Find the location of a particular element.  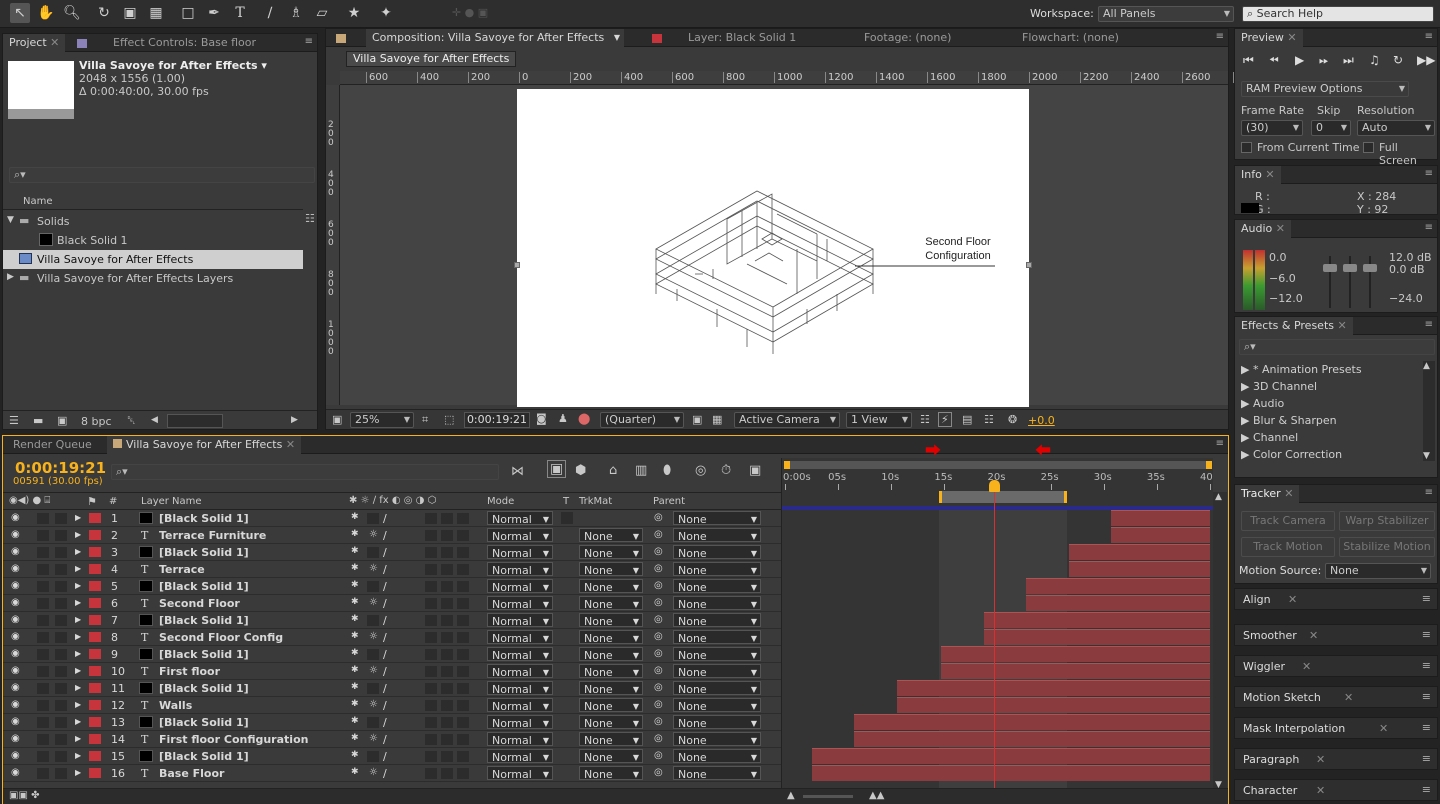

layer-row: ◉ ▶ 12 T Walls ✱ ☼ ∕ Normal ▼ None ▼ ◎ None ▼ is located at coordinates (392, 705).